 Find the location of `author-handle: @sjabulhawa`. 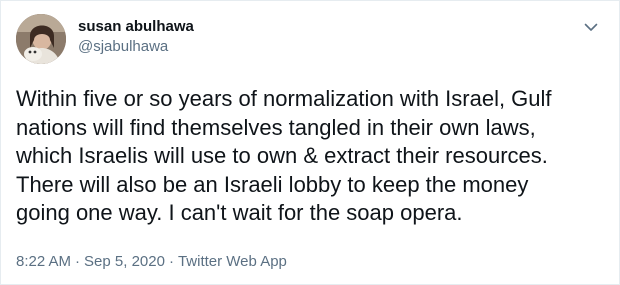

author-handle: @sjabulhawa is located at coordinates (123, 46).